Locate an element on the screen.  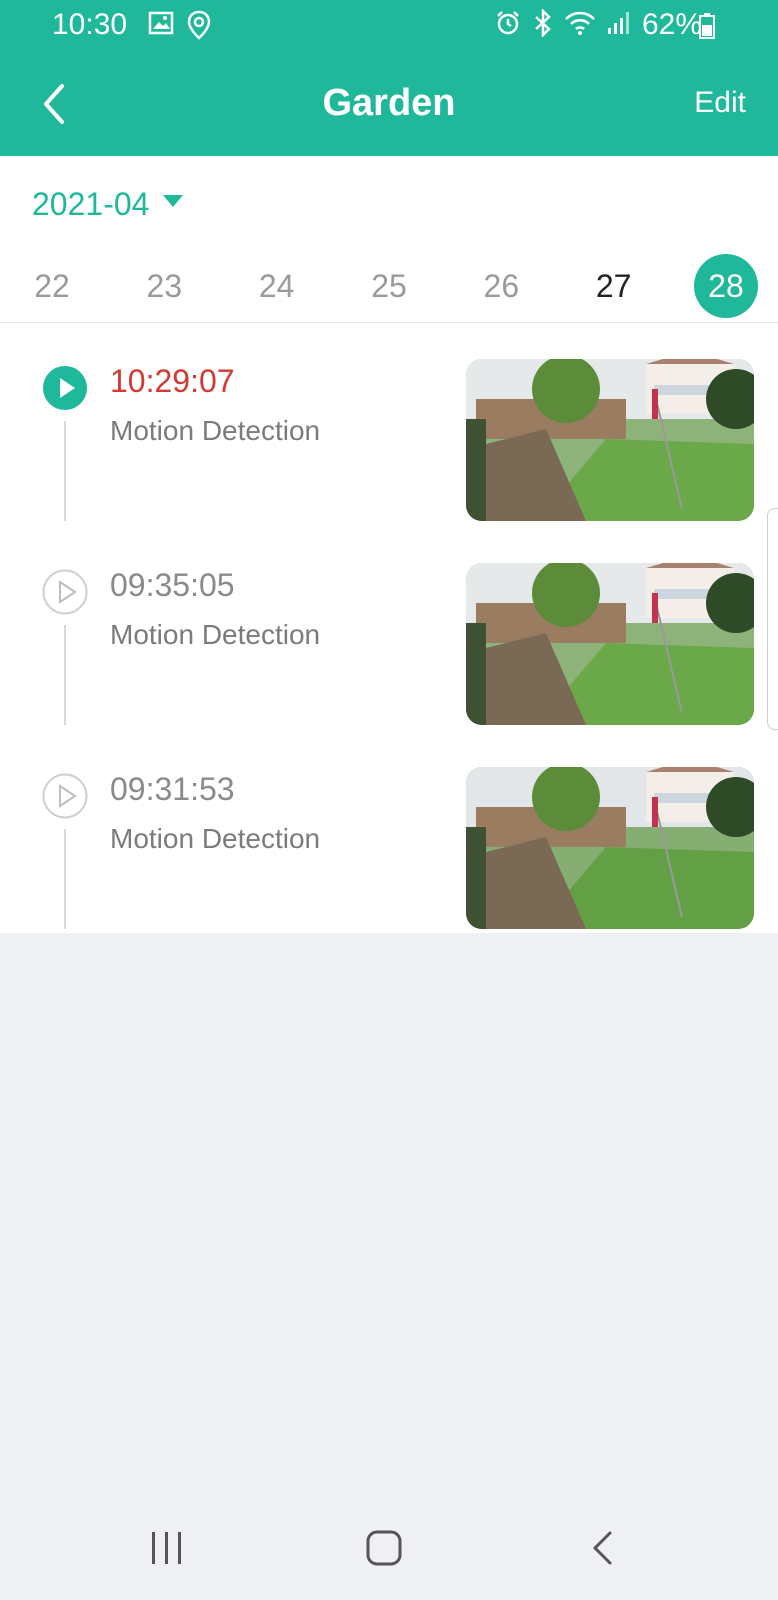
edit-button: Edit is located at coordinates (720, 103).